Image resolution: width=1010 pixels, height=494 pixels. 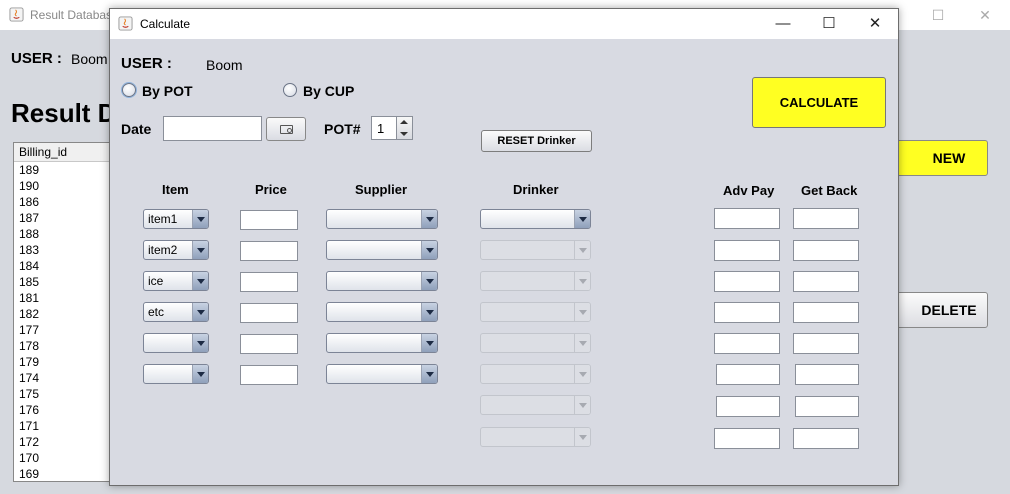 What do you see at coordinates (212, 128) in the screenshot?
I see `date-field` at bounding box center [212, 128].